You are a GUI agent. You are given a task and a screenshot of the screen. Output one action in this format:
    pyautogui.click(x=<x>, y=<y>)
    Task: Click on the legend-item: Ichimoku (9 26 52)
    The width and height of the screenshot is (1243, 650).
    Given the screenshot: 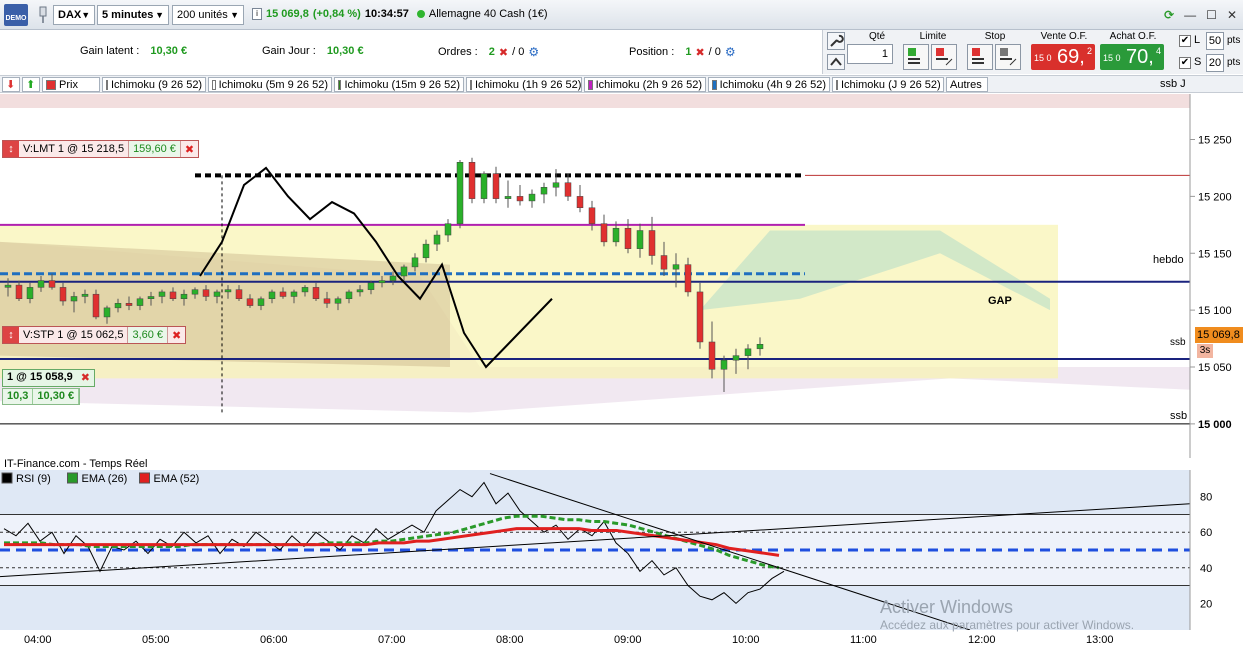 What is the action you would take?
    pyautogui.click(x=154, y=84)
    